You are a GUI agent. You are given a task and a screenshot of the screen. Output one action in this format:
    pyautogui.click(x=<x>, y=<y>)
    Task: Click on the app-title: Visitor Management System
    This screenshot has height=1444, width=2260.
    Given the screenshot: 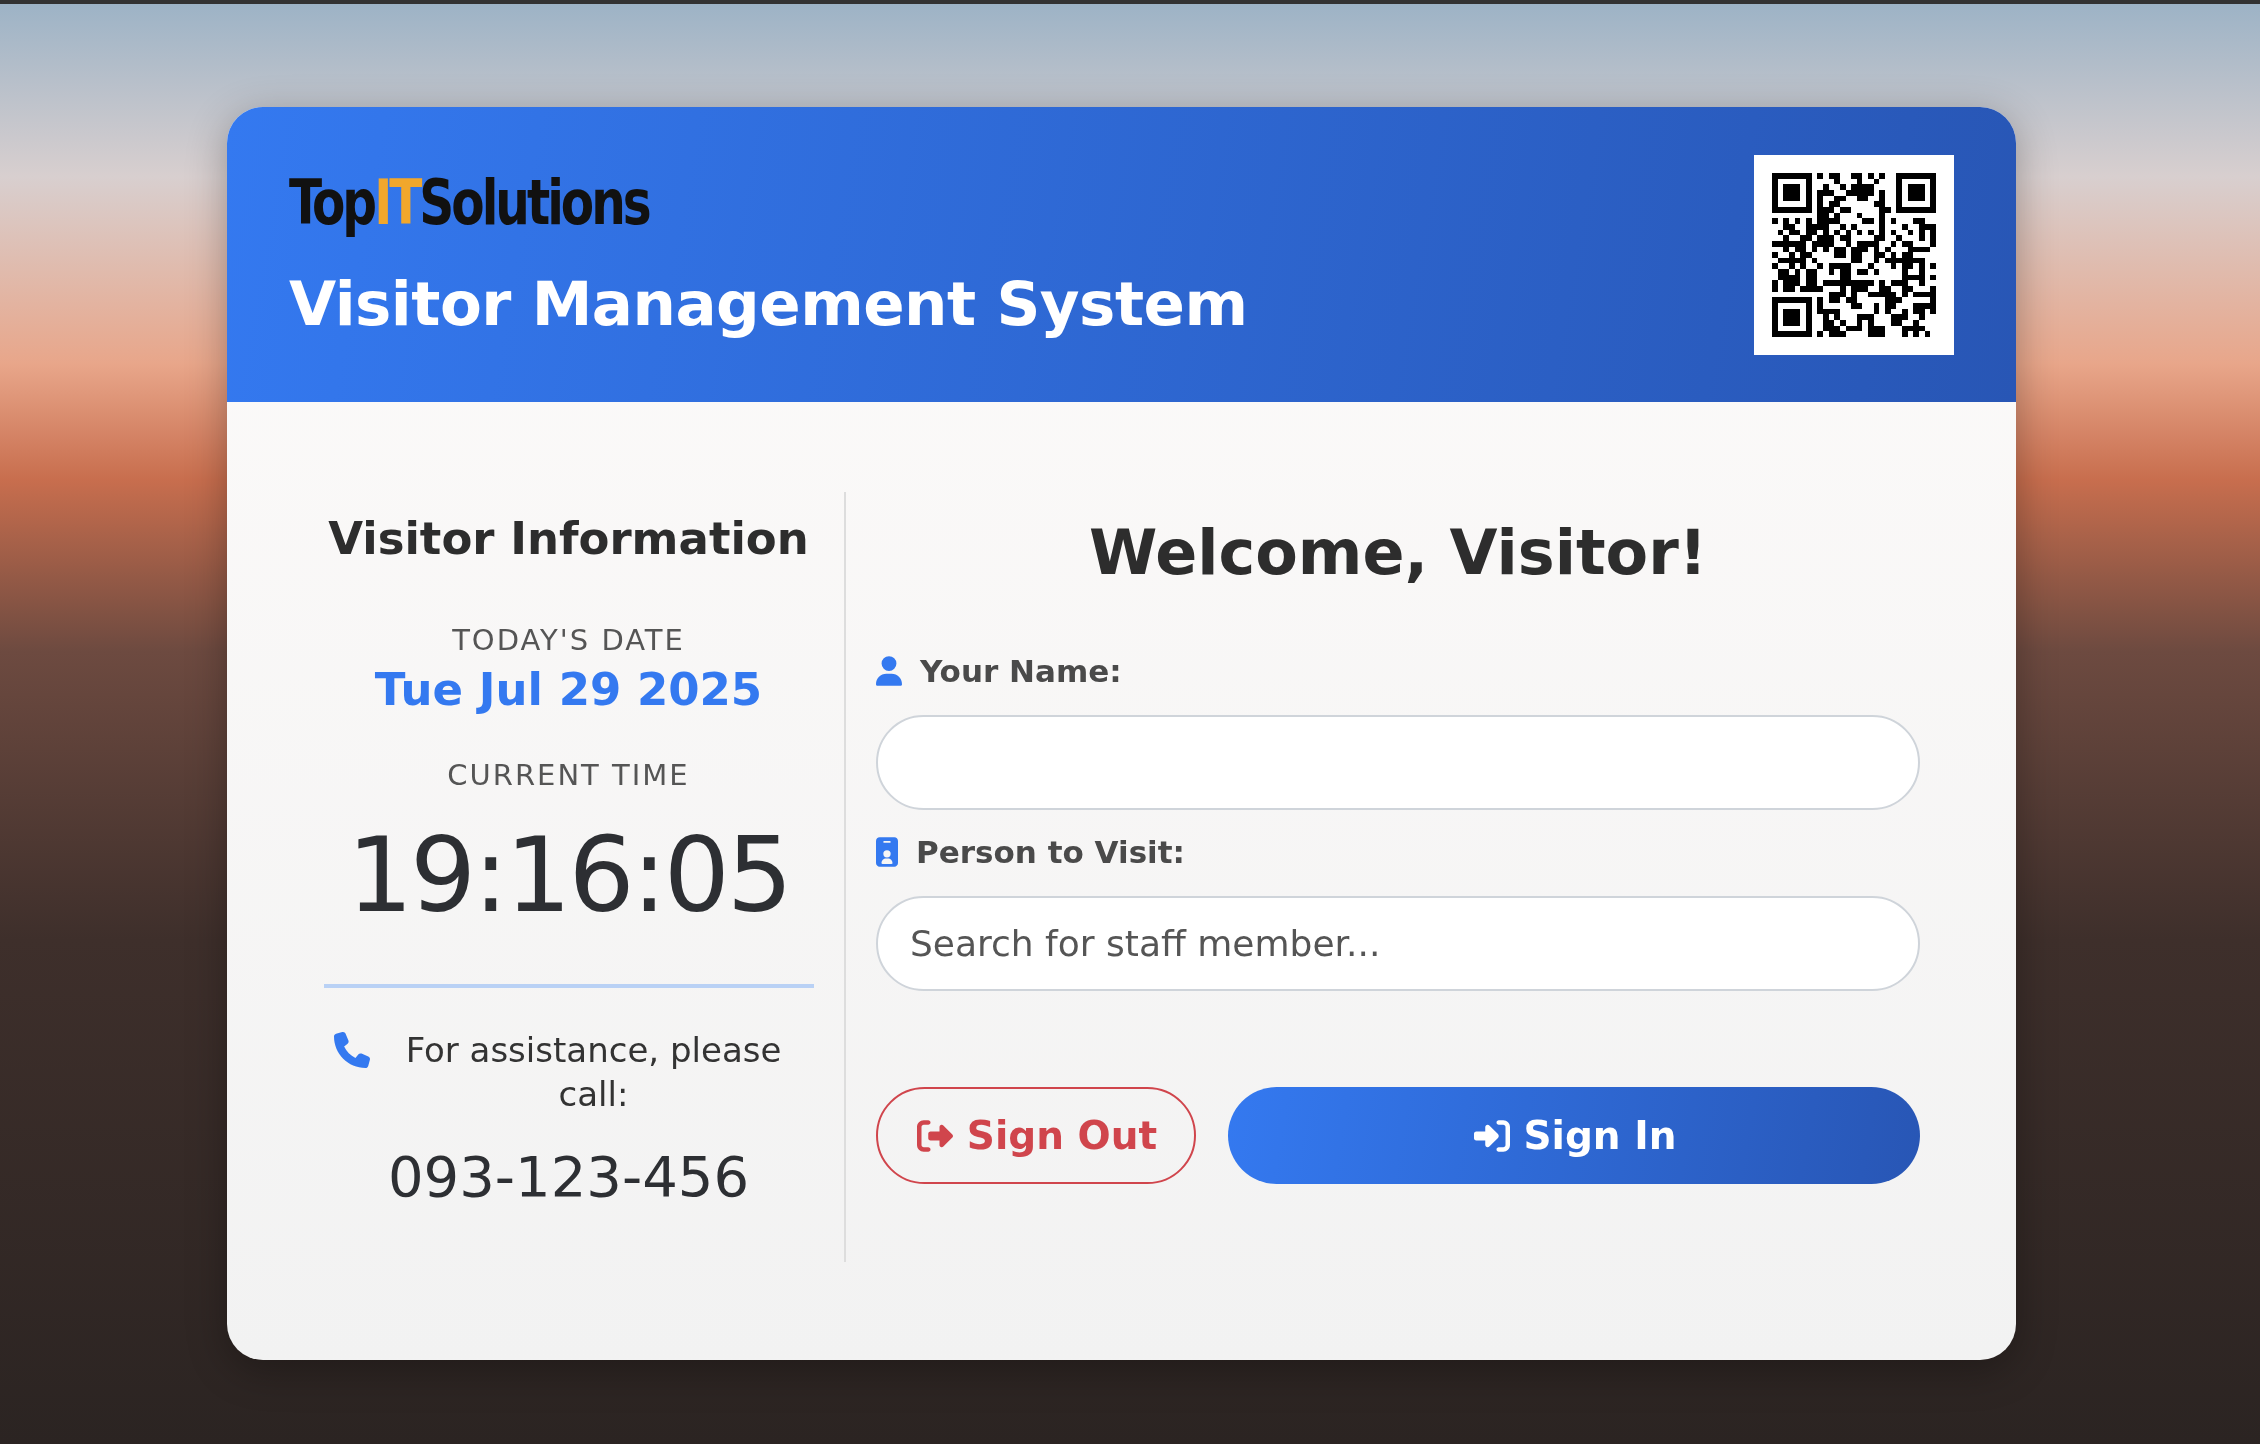 What is the action you would take?
    pyautogui.click(x=768, y=303)
    